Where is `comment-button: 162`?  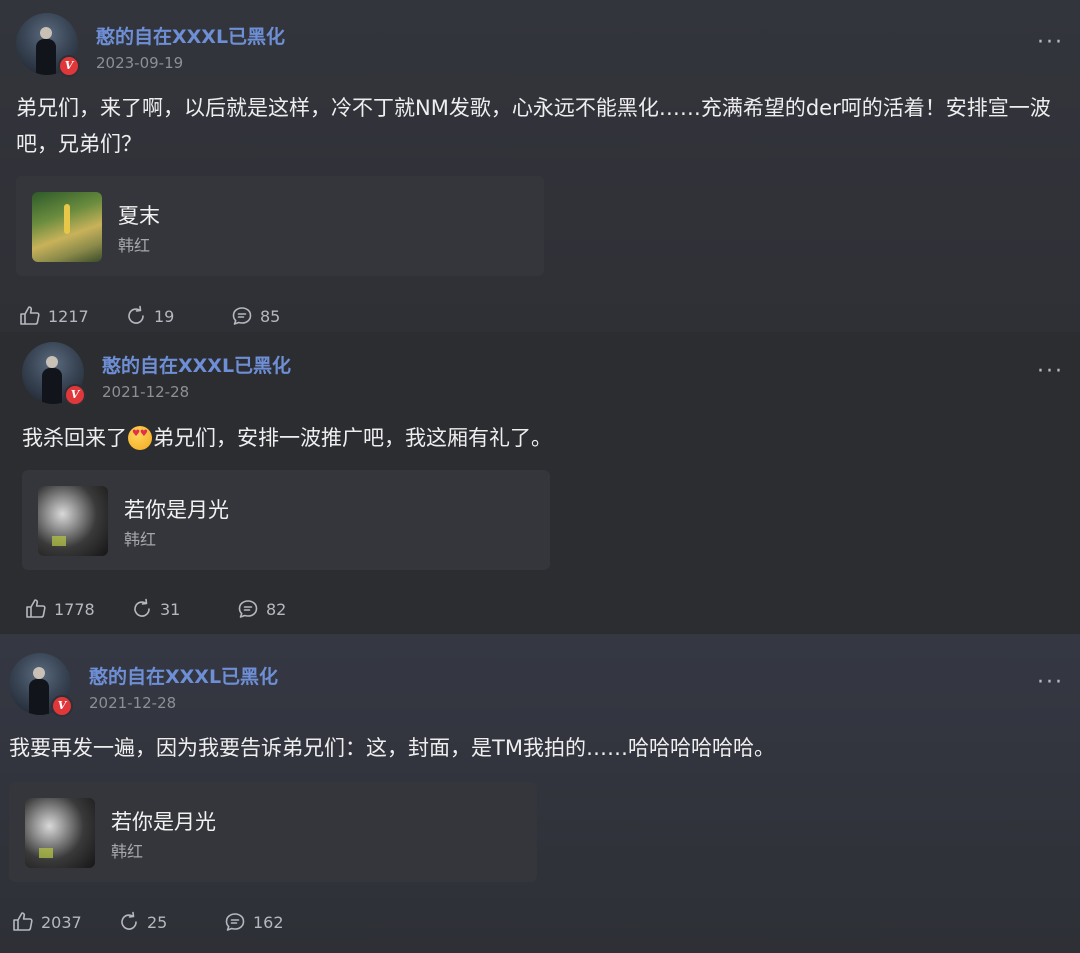
comment-button: 162 is located at coordinates (253, 922).